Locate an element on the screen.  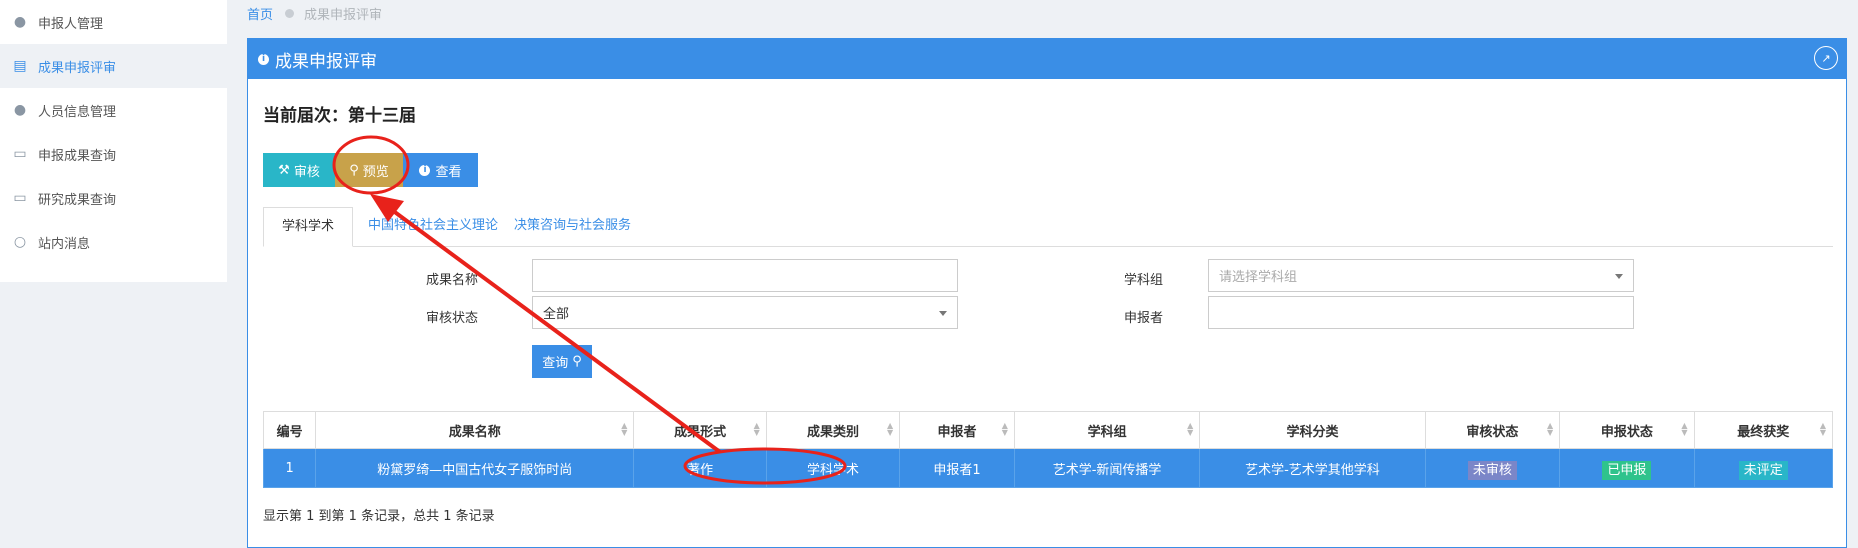
sidebar-item-personnel-management: ● 人员信息管理 is located at coordinates (113, 110).